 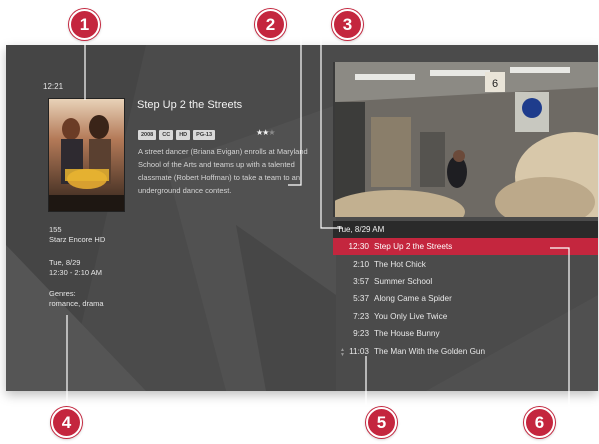 I want to click on schedule-row: 11:03 The Man With the Golden Gun, so click(x=465, y=350).